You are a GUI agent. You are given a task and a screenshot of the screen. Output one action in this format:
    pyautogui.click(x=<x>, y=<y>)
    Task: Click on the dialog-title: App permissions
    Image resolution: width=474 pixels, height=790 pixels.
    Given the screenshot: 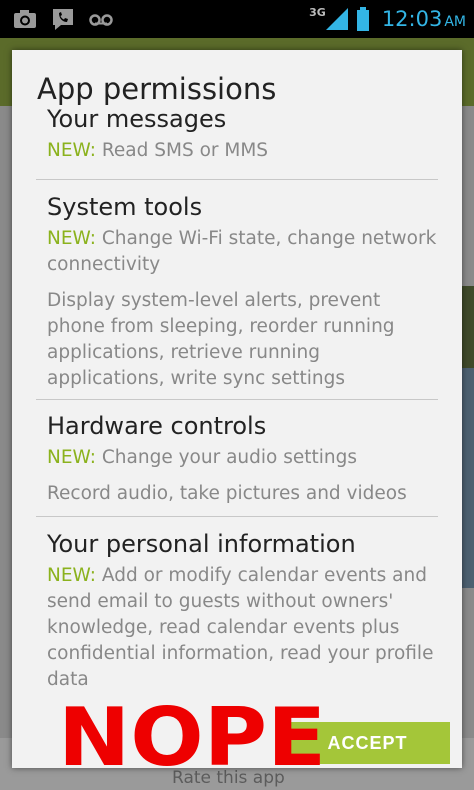 What is the action you would take?
    pyautogui.click(x=157, y=89)
    